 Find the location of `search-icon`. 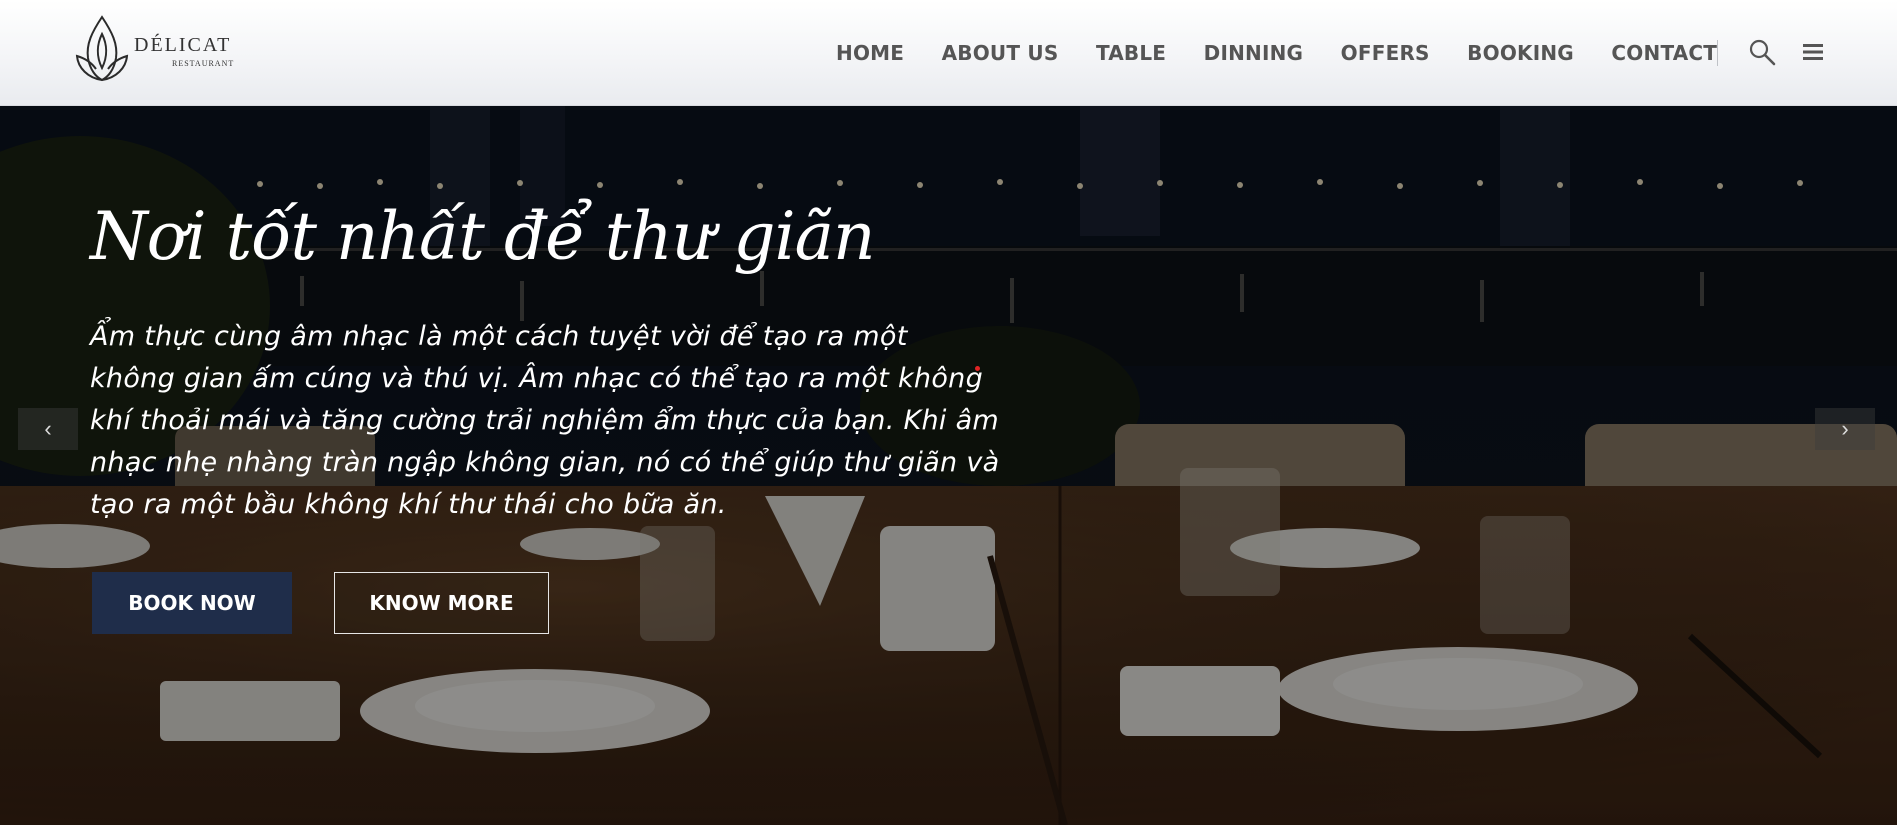

search-icon is located at coordinates (1762, 52).